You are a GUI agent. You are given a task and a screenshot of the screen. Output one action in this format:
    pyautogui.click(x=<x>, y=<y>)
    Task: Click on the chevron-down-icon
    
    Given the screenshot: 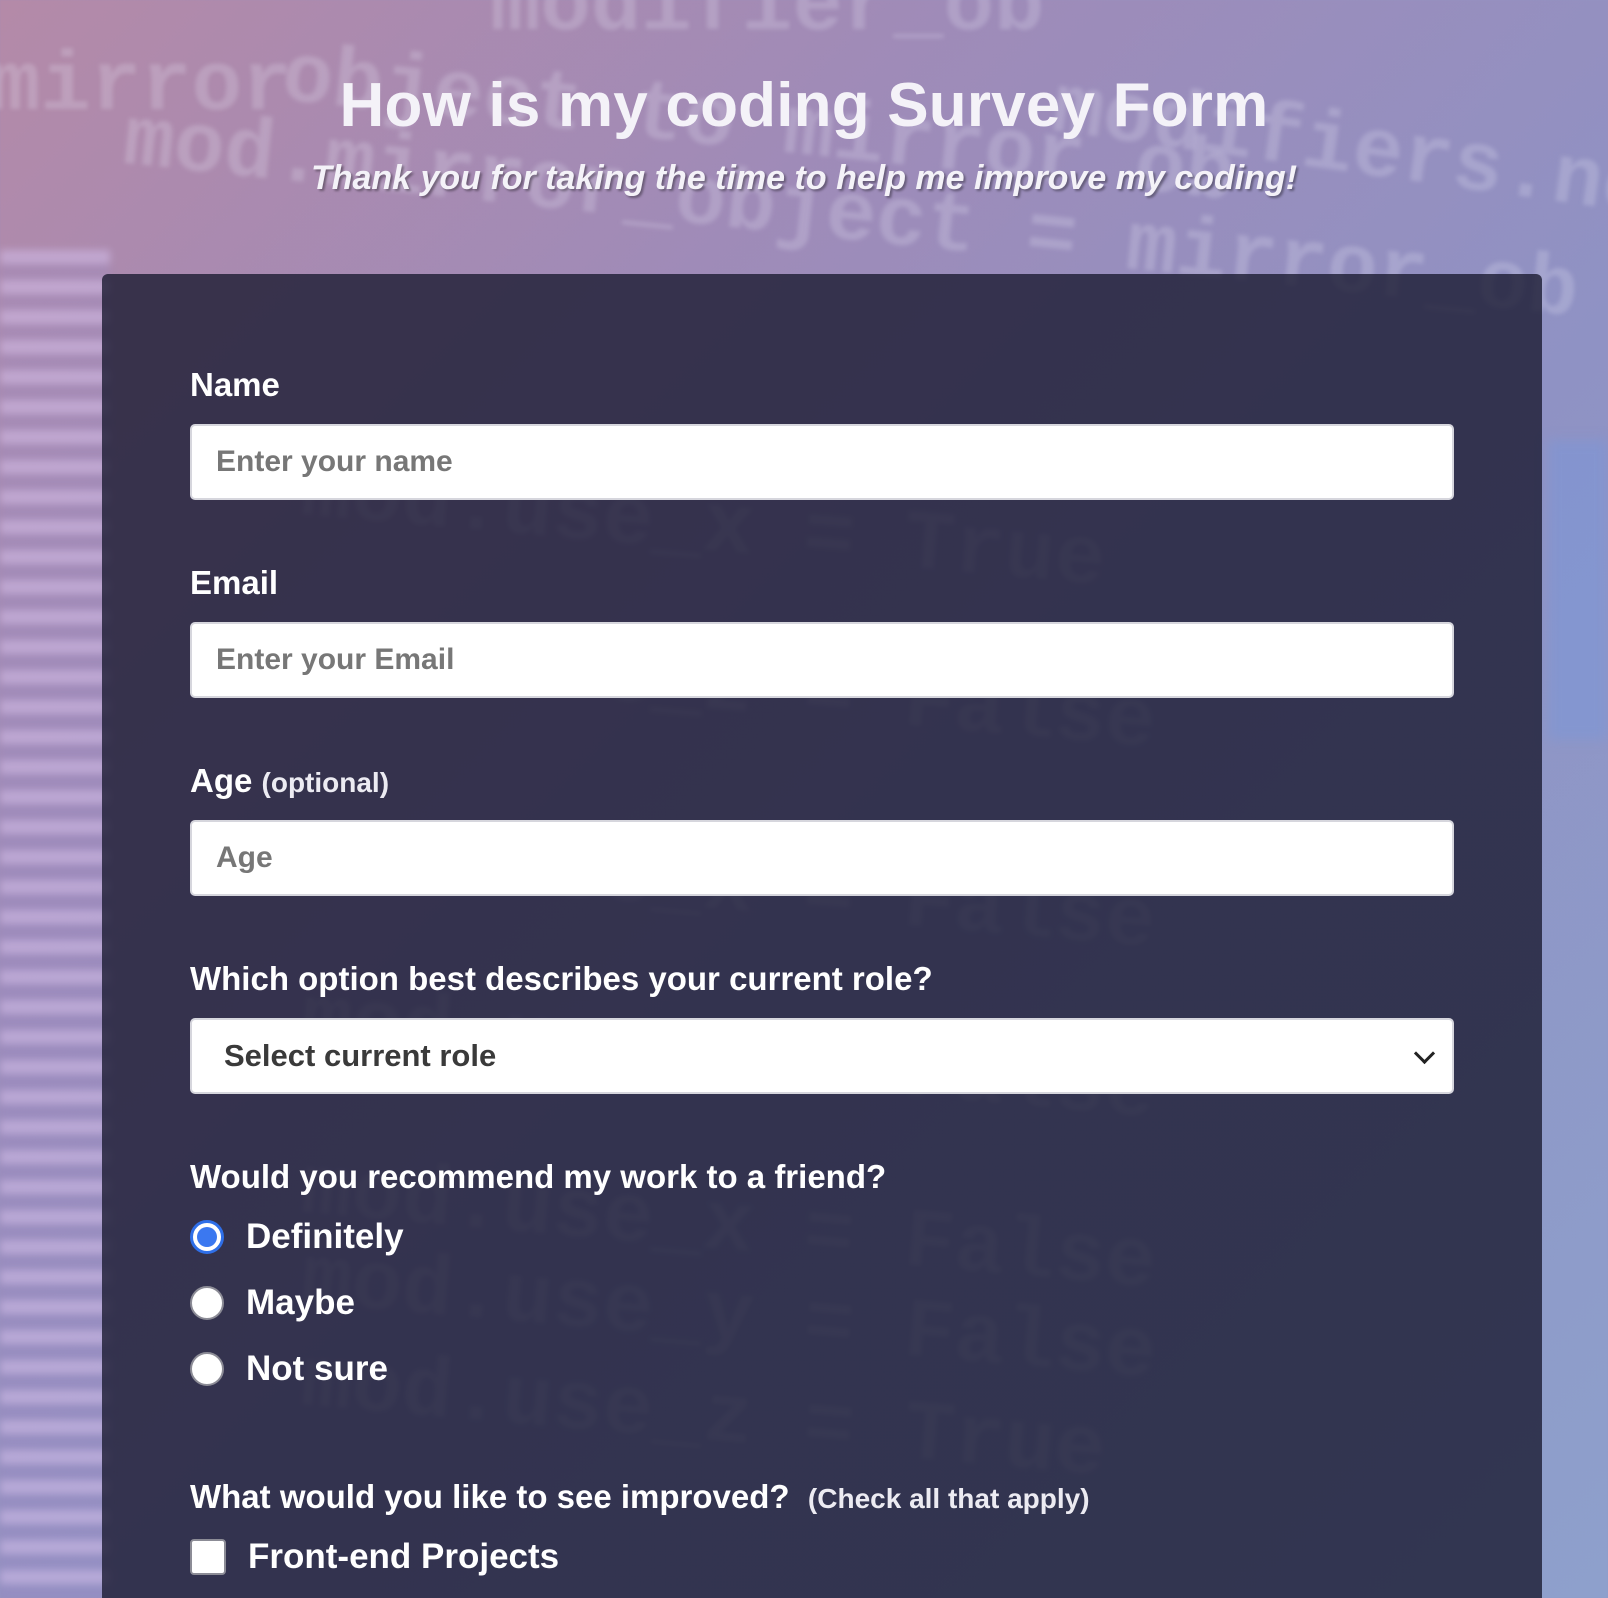 What is the action you would take?
    pyautogui.click(x=1424, y=1053)
    